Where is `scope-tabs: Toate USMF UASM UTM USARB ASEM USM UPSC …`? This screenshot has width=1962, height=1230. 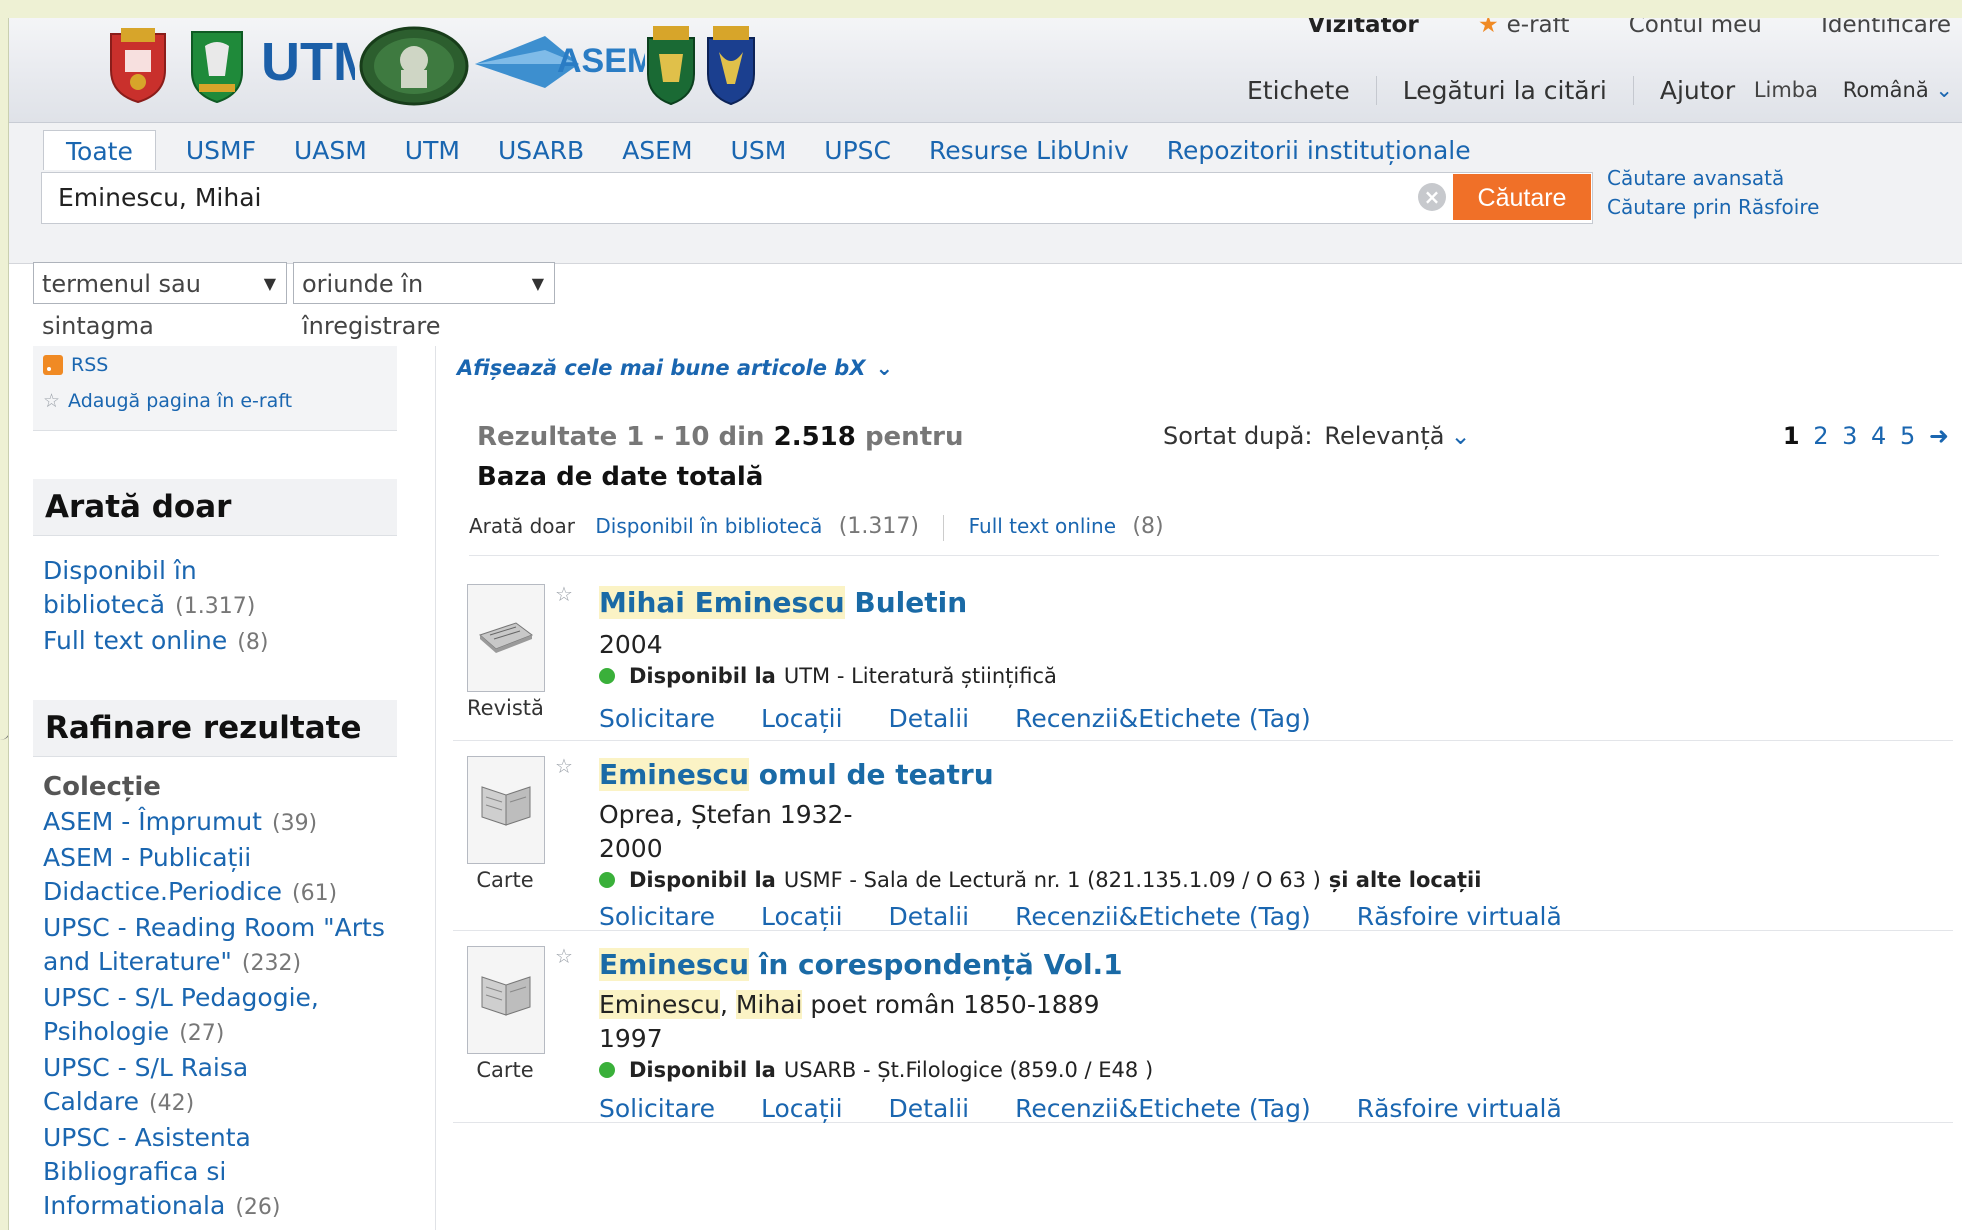
scope-tabs: Toate USMF UASM UTM USARB ASEM USM UPSC … is located at coordinates (776, 150).